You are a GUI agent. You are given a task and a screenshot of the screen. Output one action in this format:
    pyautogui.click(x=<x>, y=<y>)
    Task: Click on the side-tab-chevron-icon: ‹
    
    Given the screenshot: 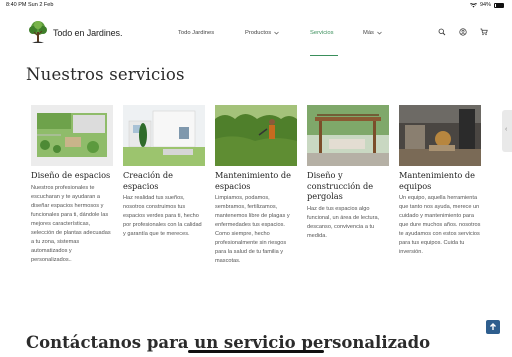 What is the action you would take?
    pyautogui.click(x=506, y=129)
    